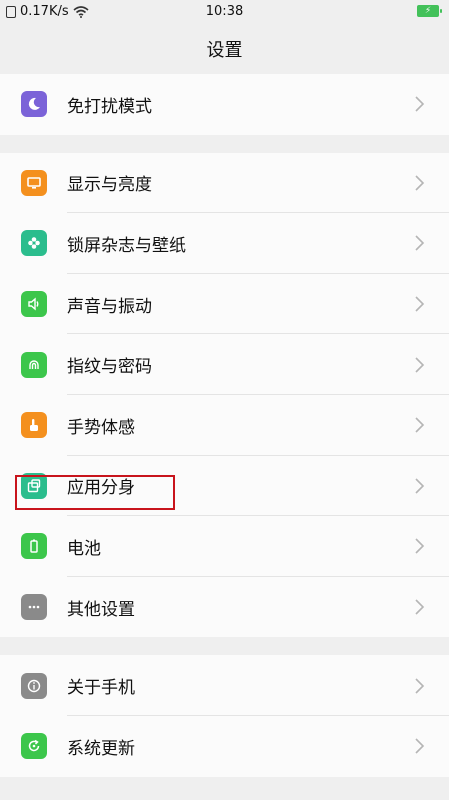 This screenshot has height=800, width=449. What do you see at coordinates (34, 304) in the screenshot?
I see `speaker-icon` at bounding box center [34, 304].